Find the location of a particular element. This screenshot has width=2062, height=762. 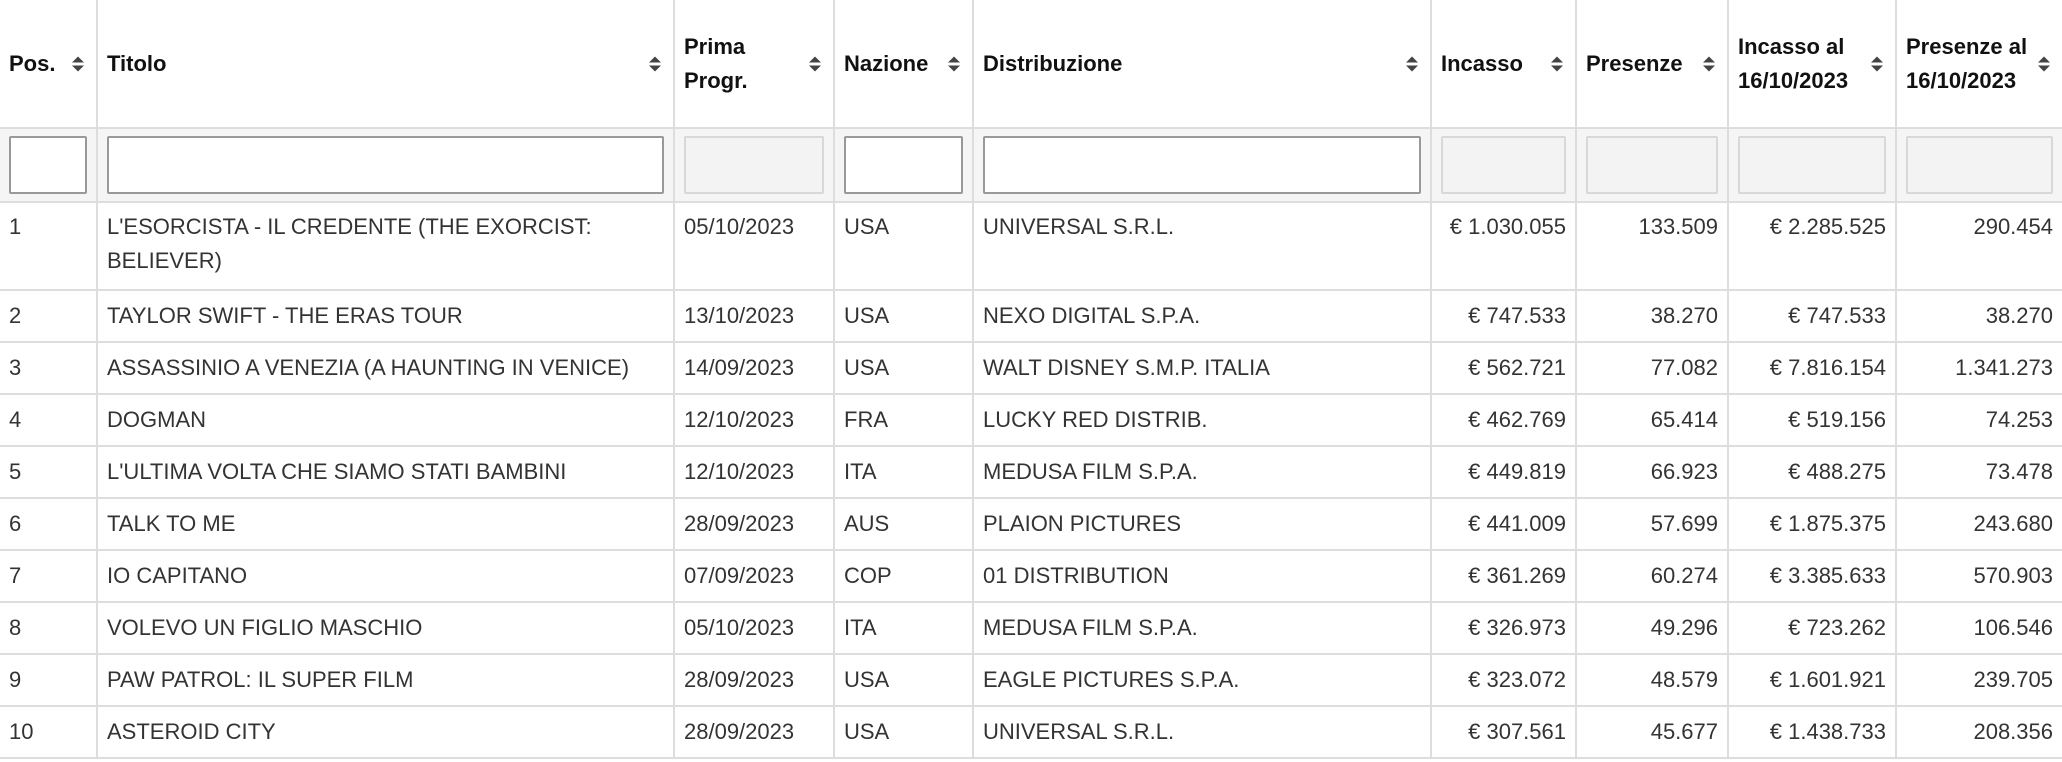

distribuzione-filter-input is located at coordinates (1202, 165).